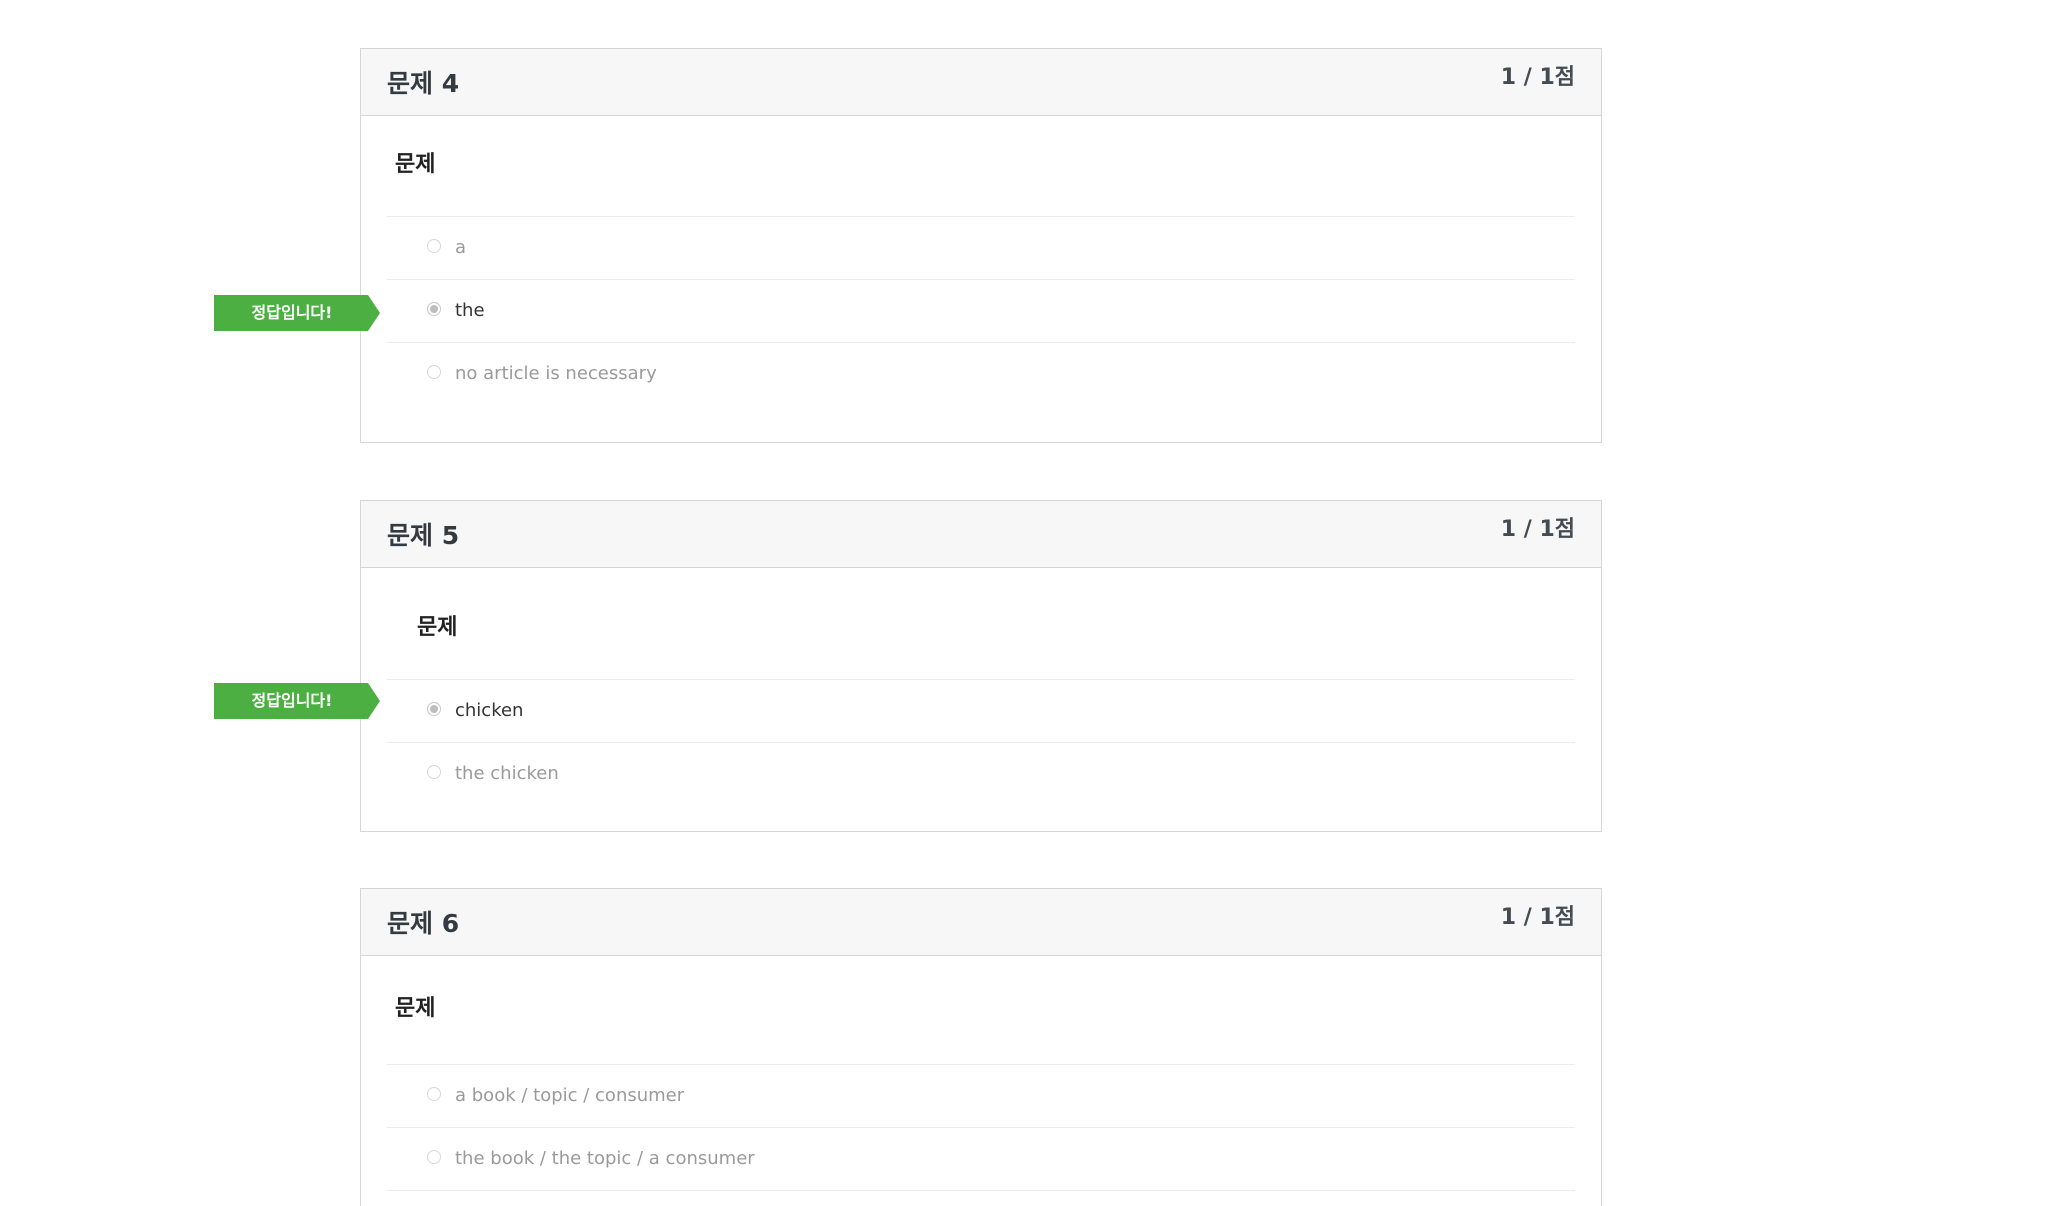 This screenshot has width=2048, height=1206. I want to click on answer-option-selected: chicken, so click(981, 711).